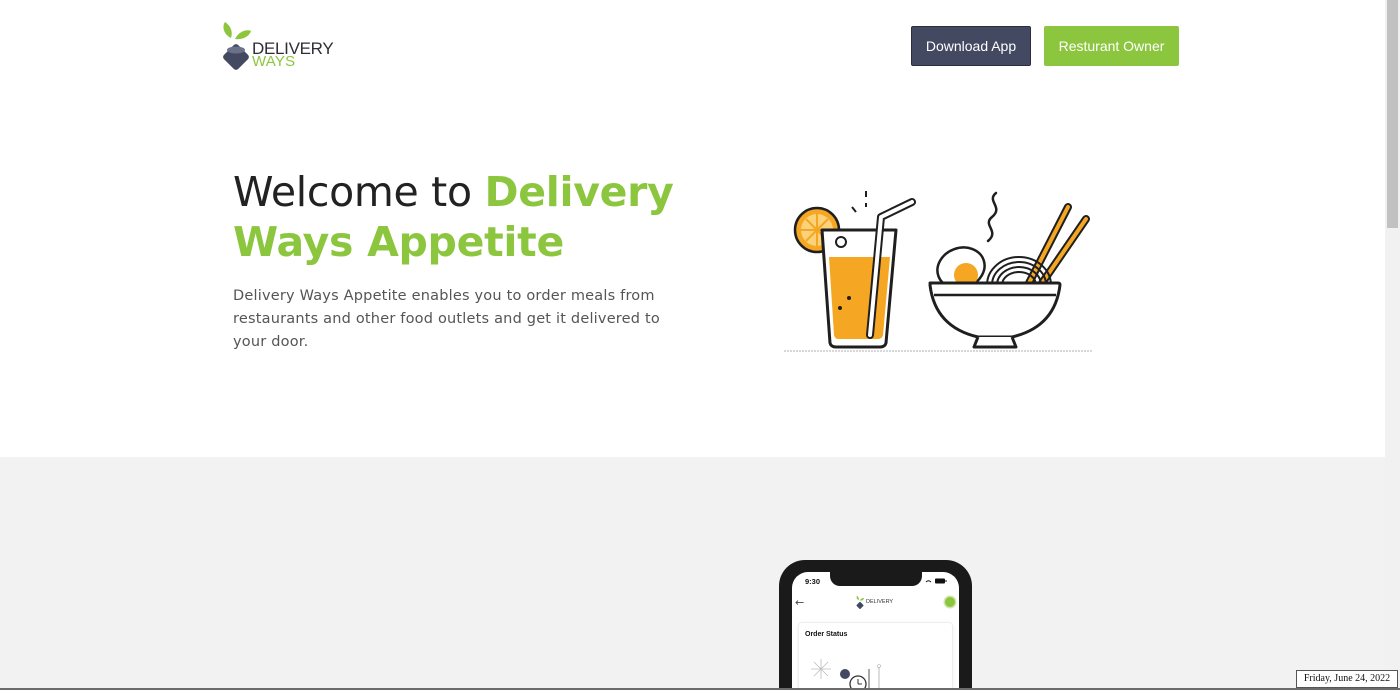 The width and height of the screenshot is (1400, 690). I want to click on signal-battery-icon, so click(936, 581).